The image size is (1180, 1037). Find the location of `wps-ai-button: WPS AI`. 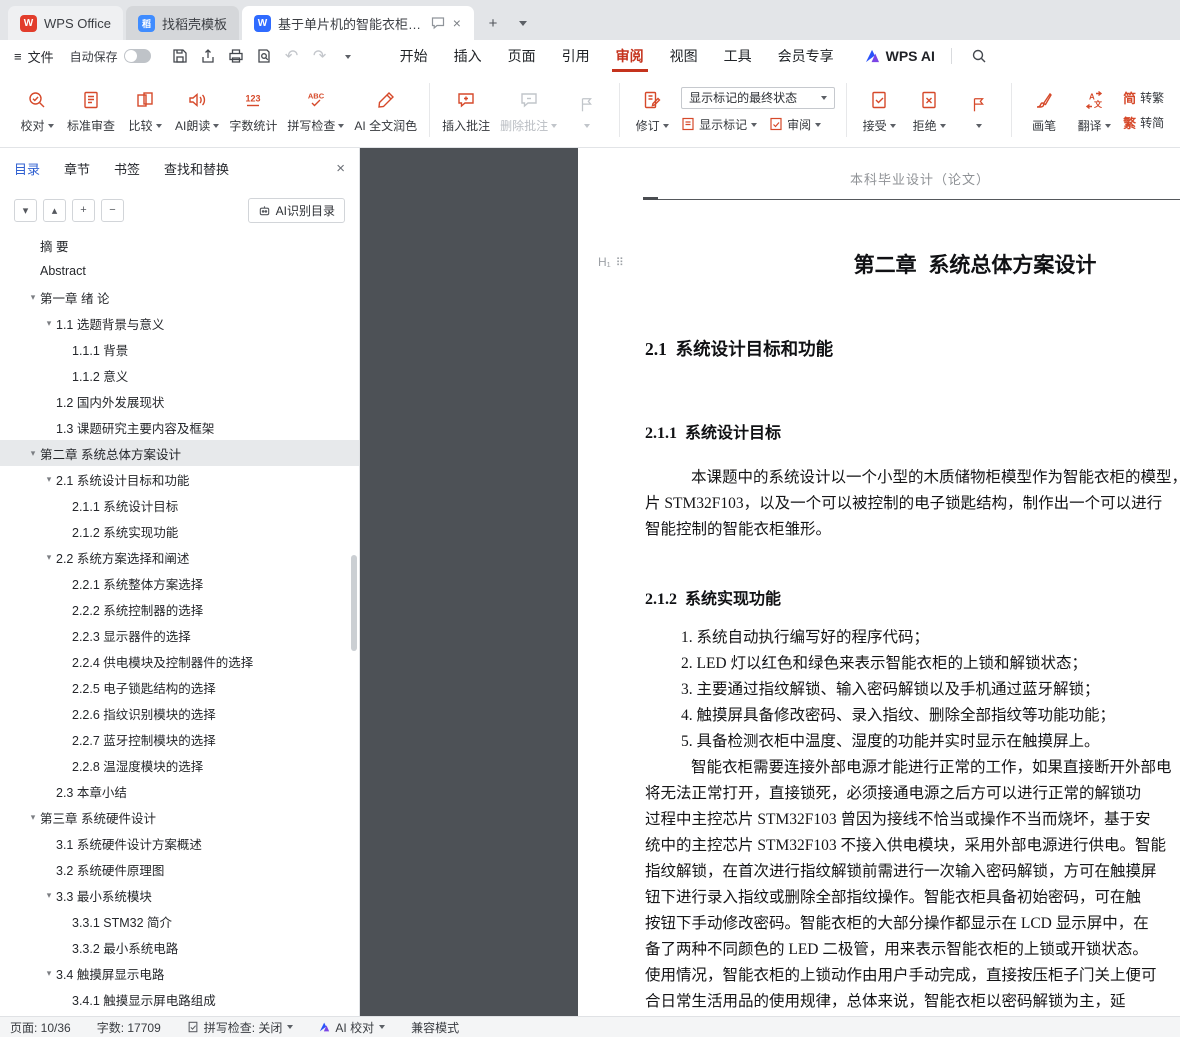

wps-ai-button: WPS AI is located at coordinates (900, 56).